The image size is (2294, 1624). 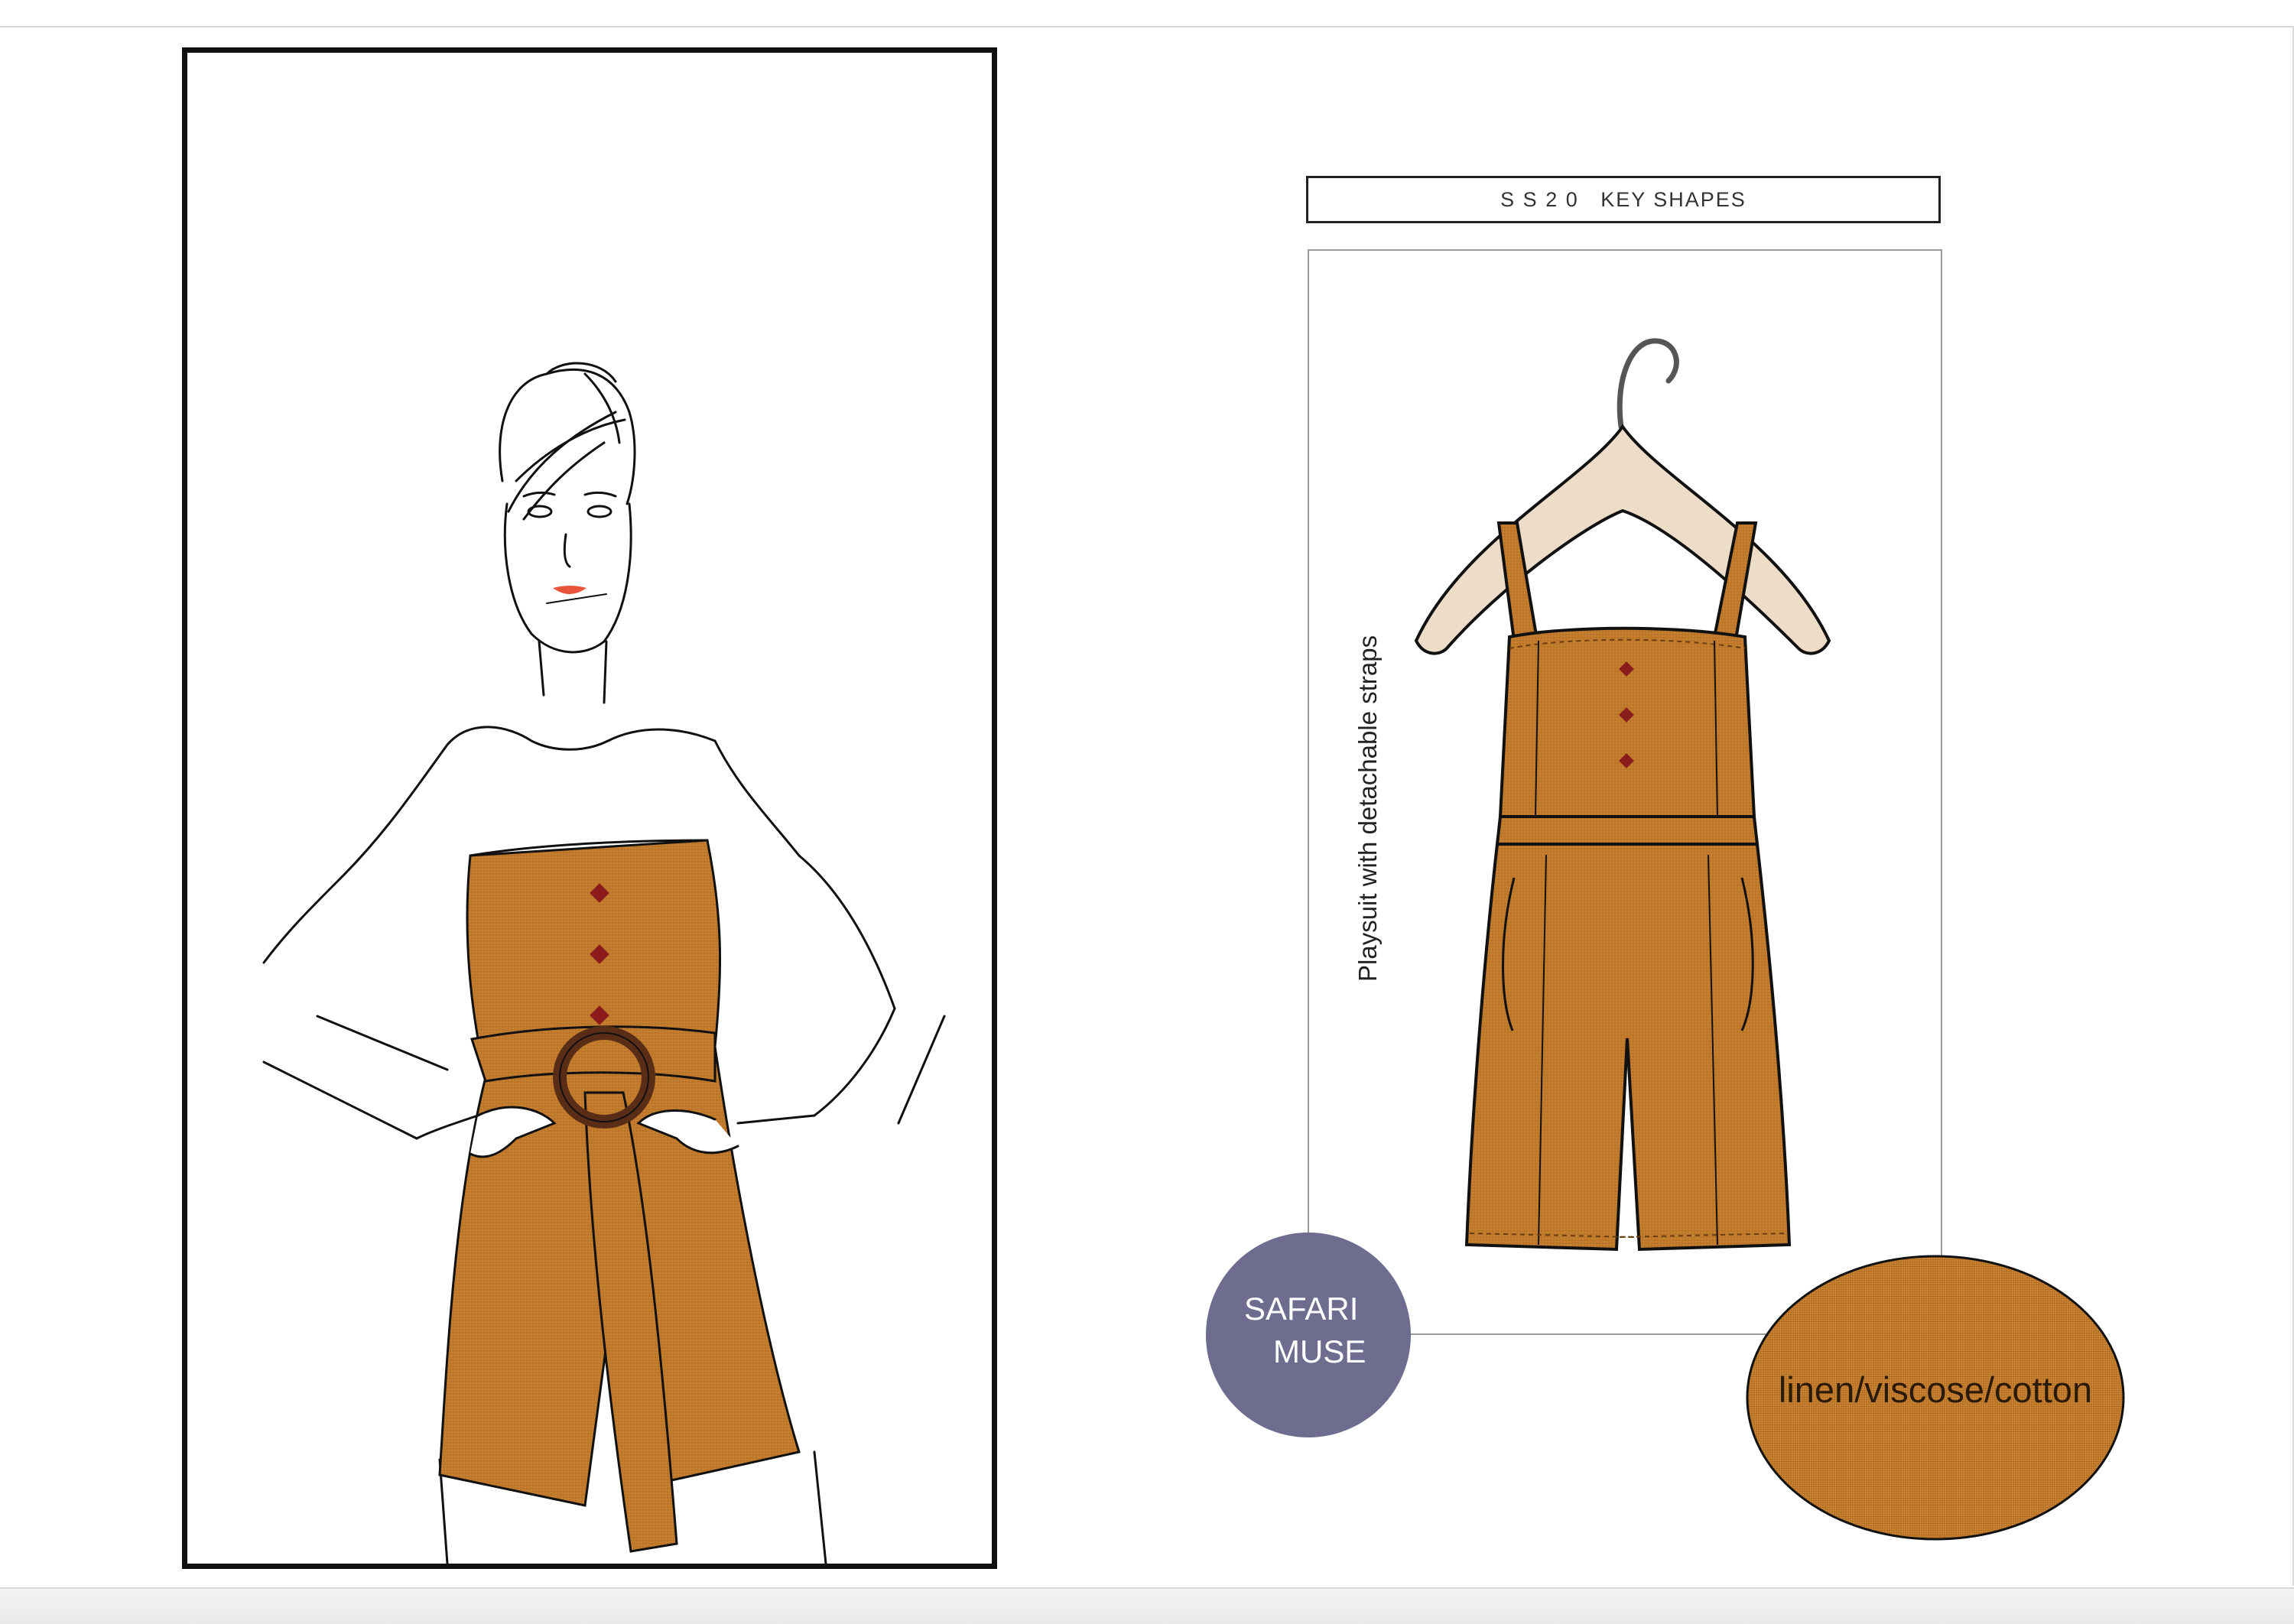 What do you see at coordinates (1622, 496) in the screenshot?
I see `hanger-icon` at bounding box center [1622, 496].